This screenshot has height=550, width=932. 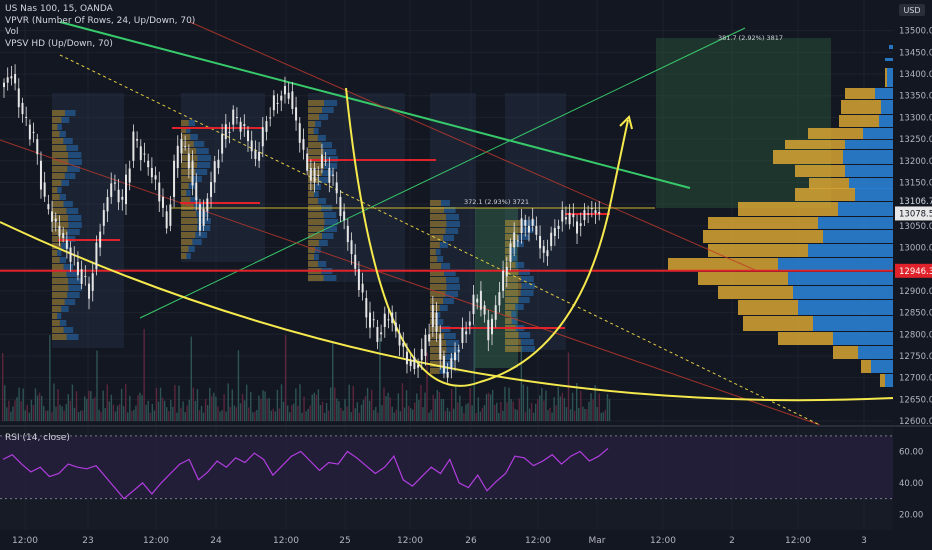 What do you see at coordinates (100, 33) in the screenshot?
I see `indicator-vol: Vol` at bounding box center [100, 33].